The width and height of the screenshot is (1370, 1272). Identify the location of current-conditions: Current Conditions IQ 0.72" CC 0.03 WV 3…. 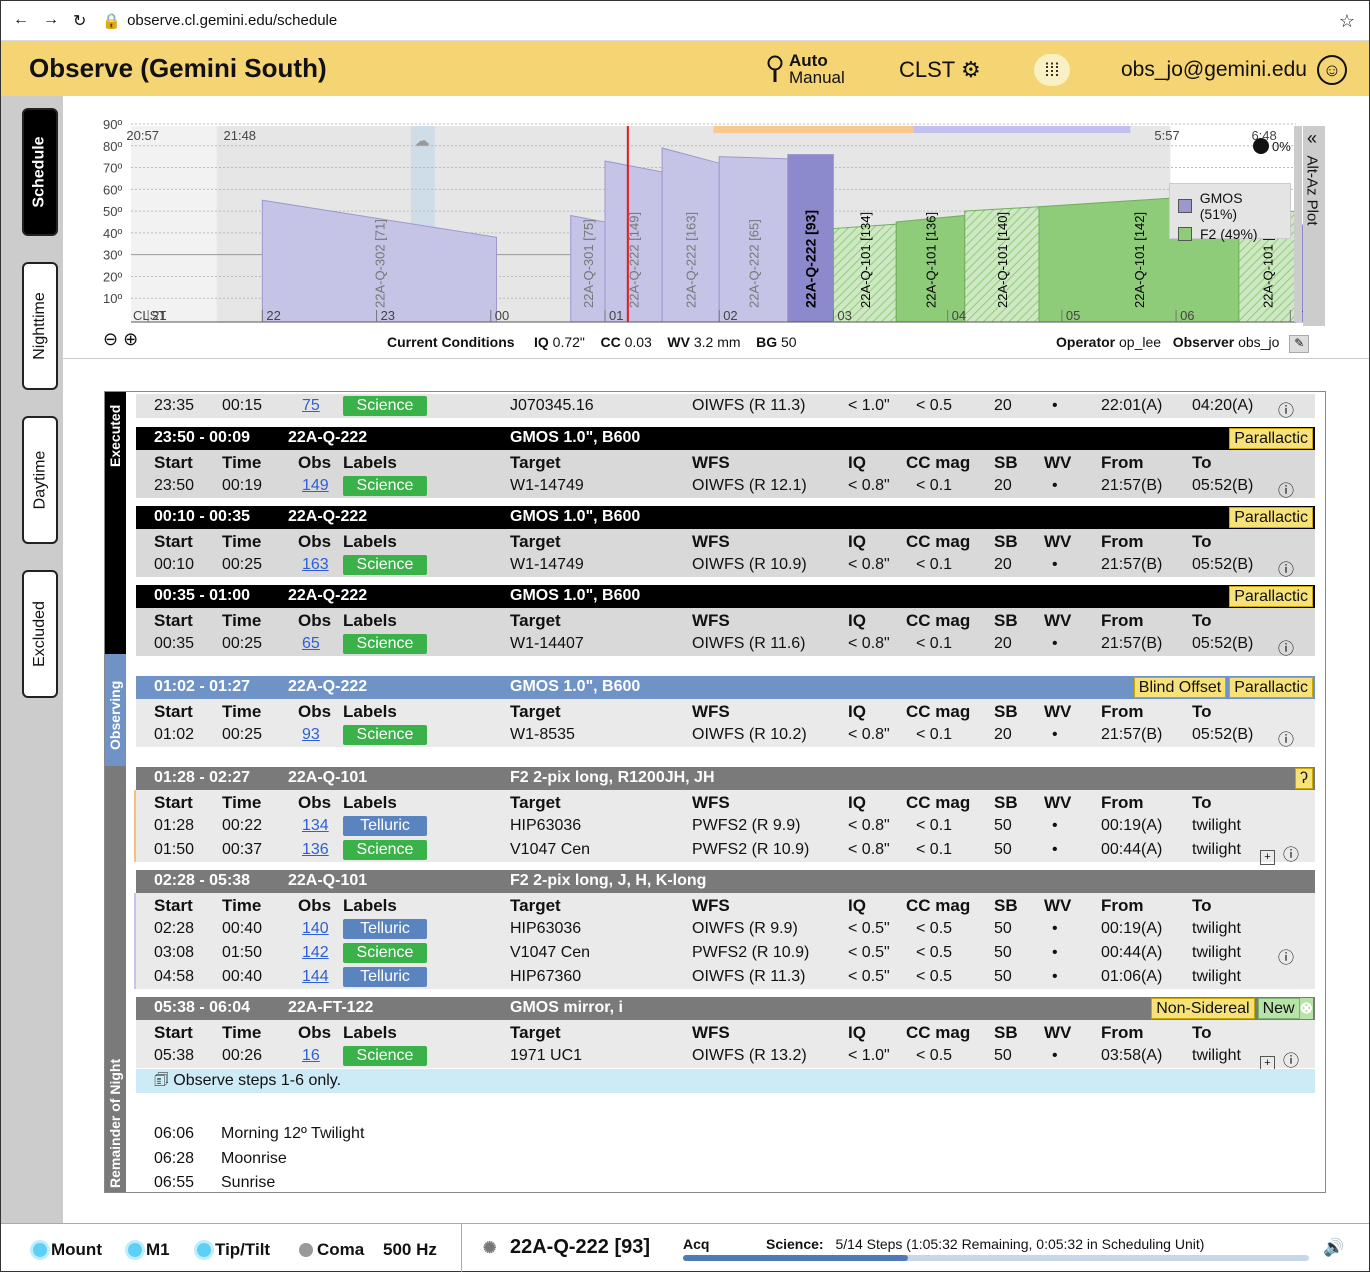
(592, 342).